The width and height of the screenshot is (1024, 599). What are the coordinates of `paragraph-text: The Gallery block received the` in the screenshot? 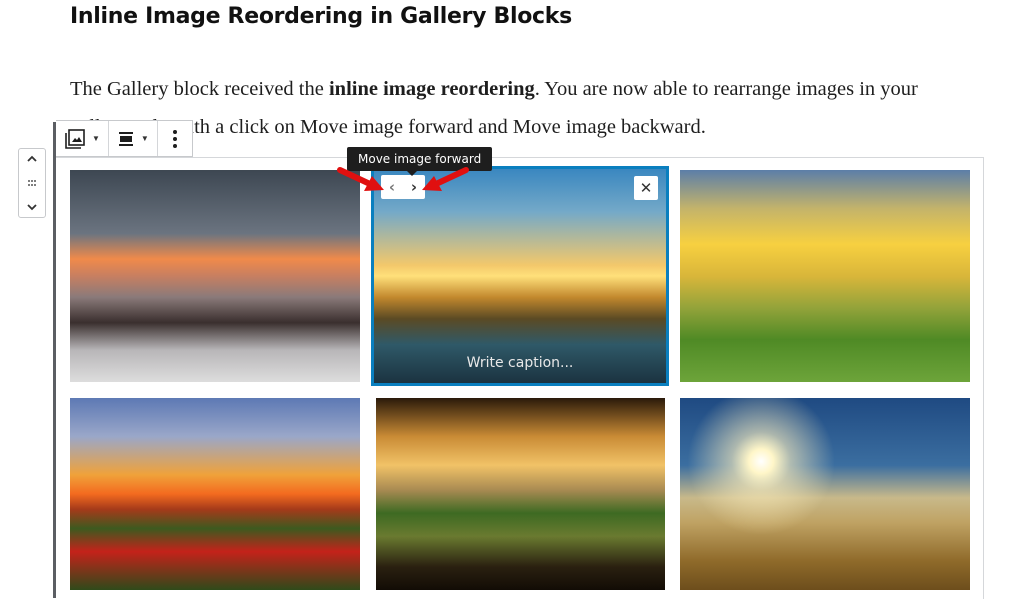 It's located at (199, 89).